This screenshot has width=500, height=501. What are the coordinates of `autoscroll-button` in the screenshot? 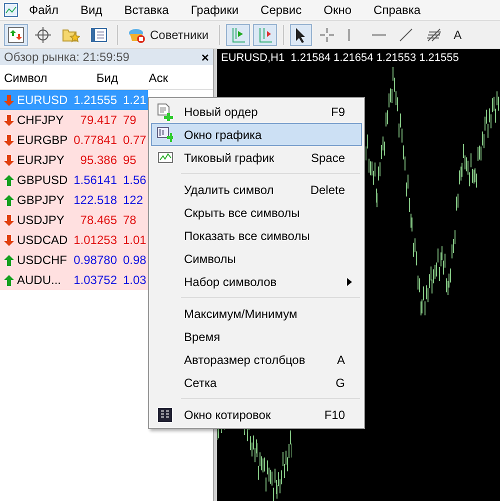 It's located at (238, 35).